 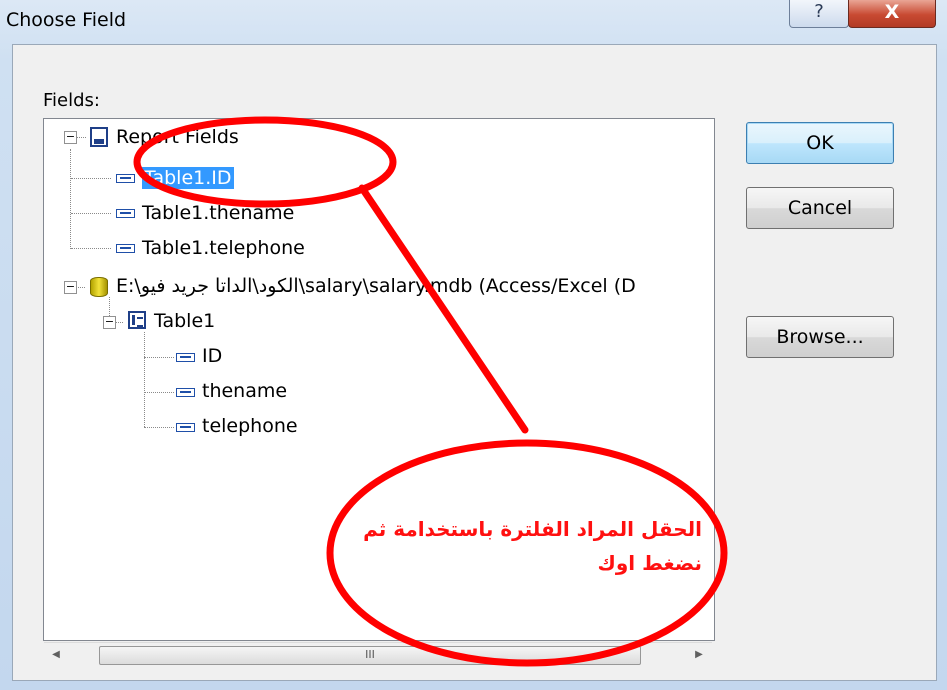 What do you see at coordinates (250, 426) in the screenshot?
I see `tree-node-table-field: telephone` at bounding box center [250, 426].